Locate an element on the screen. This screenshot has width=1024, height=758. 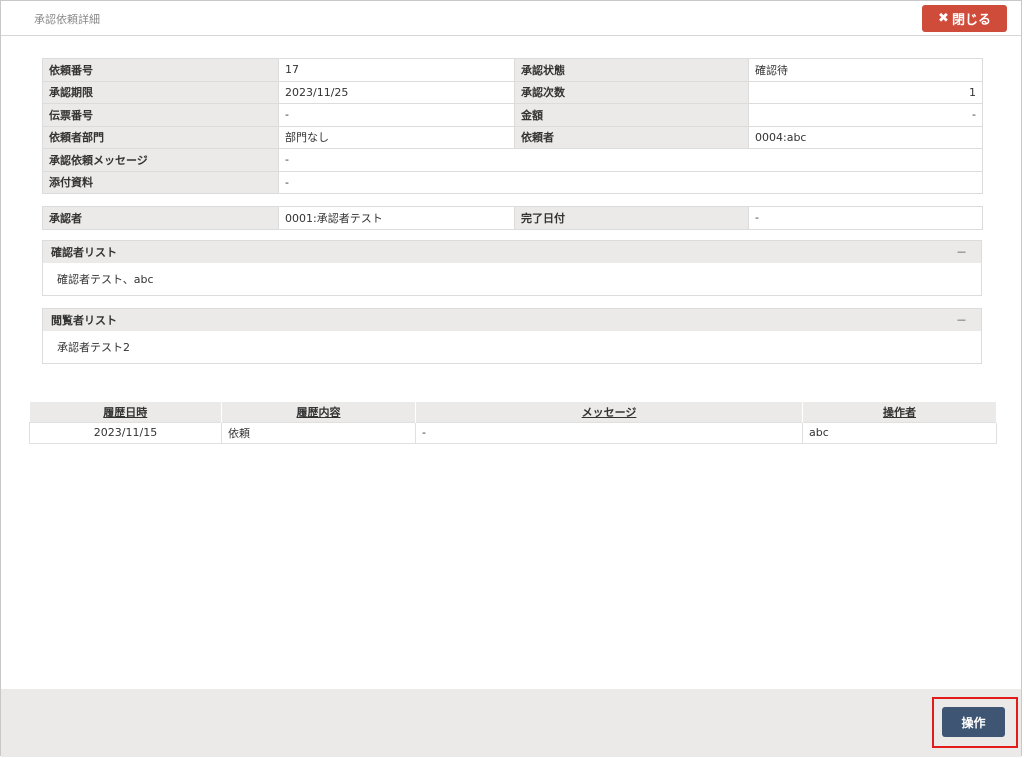
request-number-value: 17 is located at coordinates (396, 70).